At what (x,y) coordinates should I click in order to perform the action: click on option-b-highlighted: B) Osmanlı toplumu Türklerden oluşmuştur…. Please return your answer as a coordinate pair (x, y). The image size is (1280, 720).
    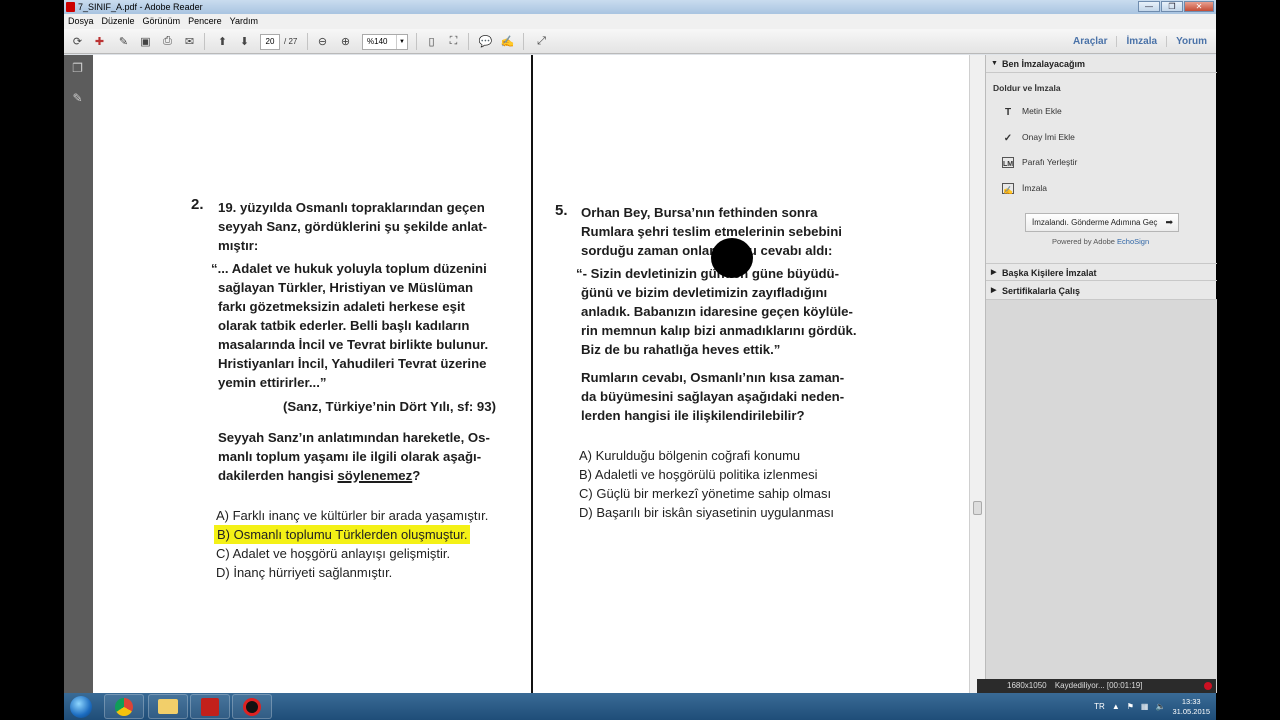
    Looking at the image, I should click on (342, 534).